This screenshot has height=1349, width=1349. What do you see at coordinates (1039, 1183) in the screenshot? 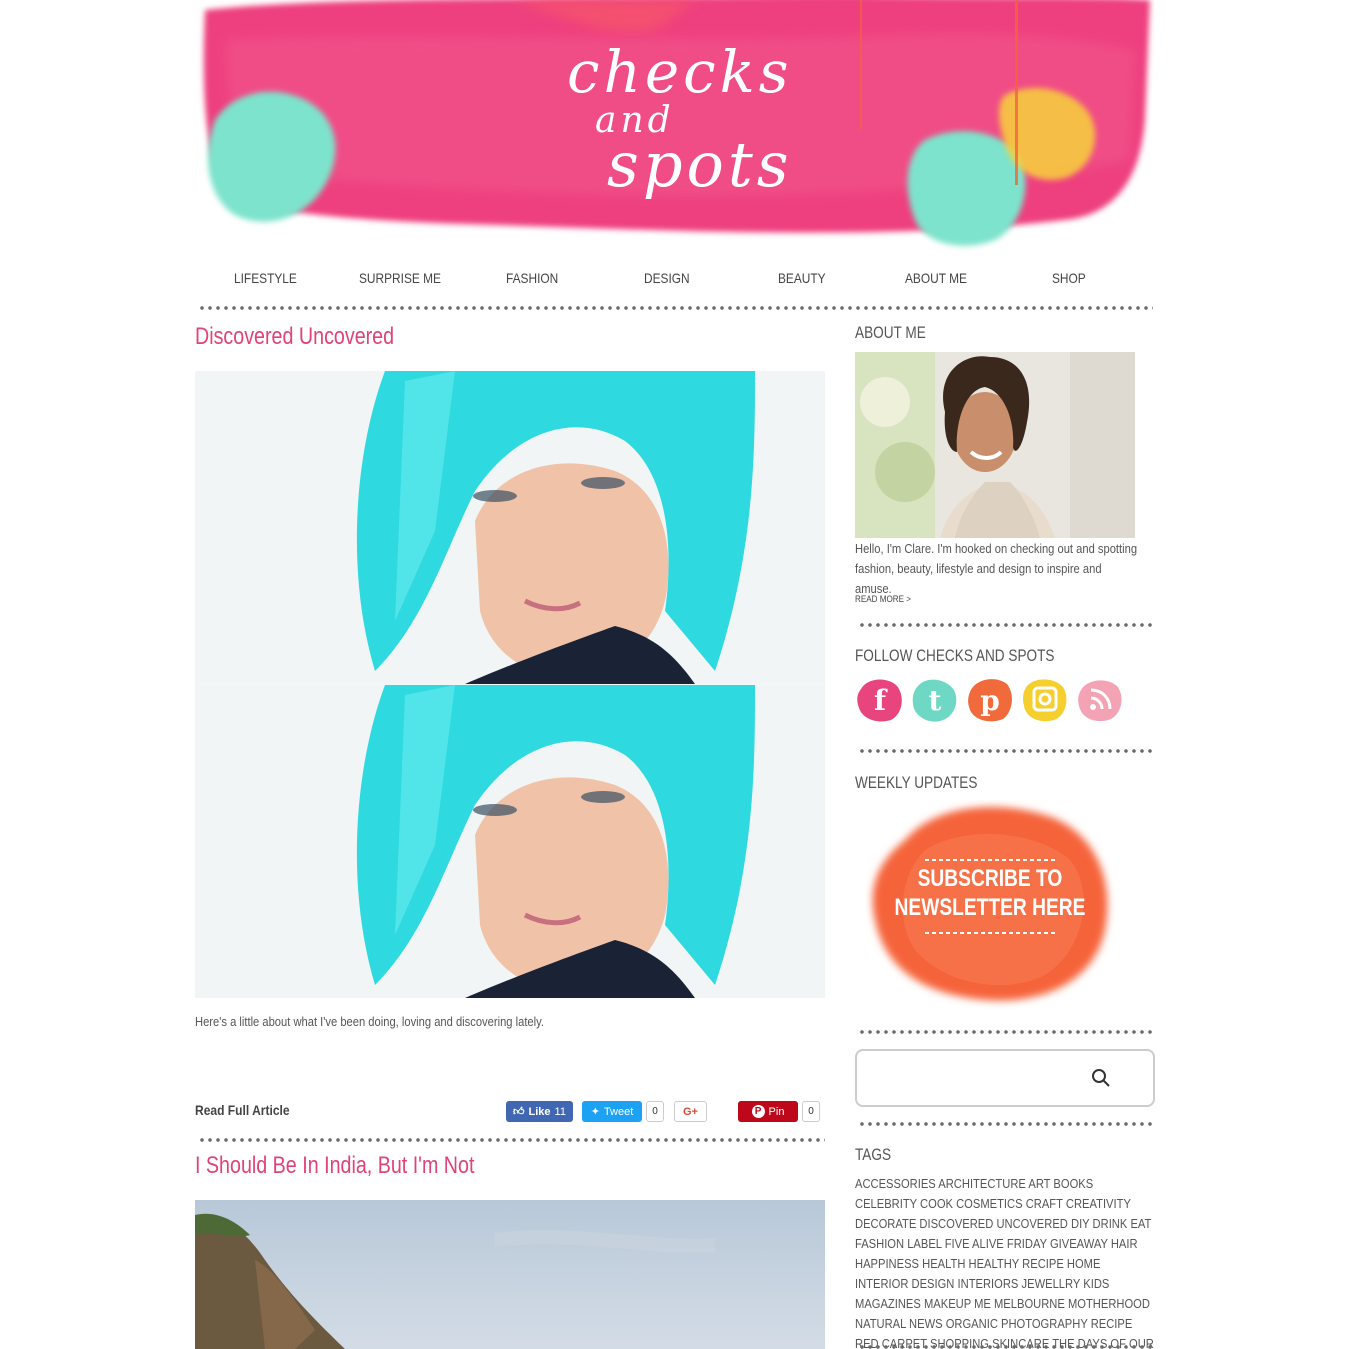
I see `tag-link: Art` at bounding box center [1039, 1183].